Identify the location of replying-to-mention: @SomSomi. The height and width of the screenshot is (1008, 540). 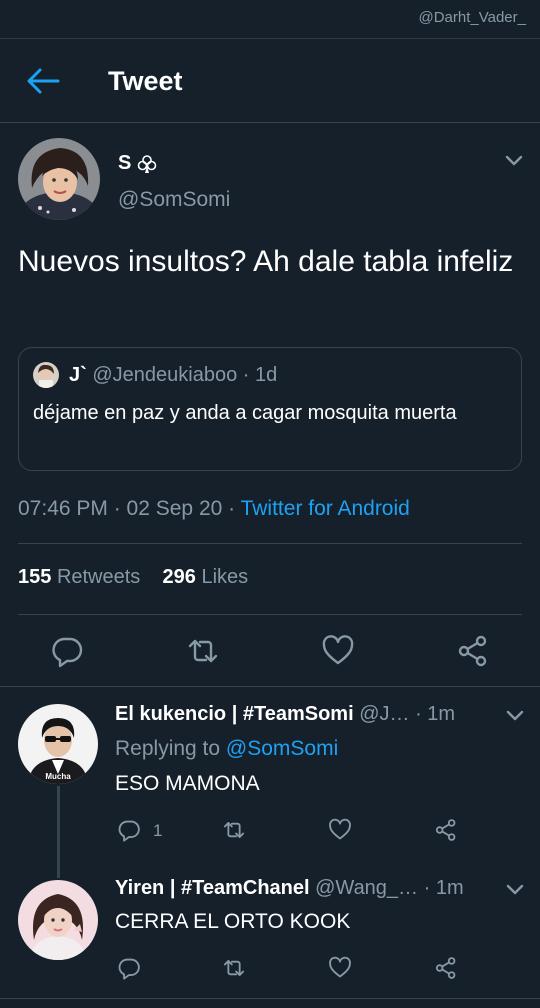
(282, 748).